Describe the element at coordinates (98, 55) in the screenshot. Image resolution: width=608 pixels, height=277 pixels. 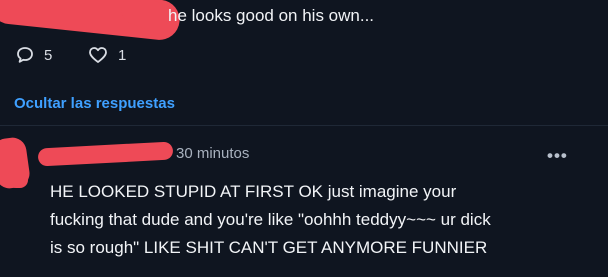
I see `heart-icon` at that location.